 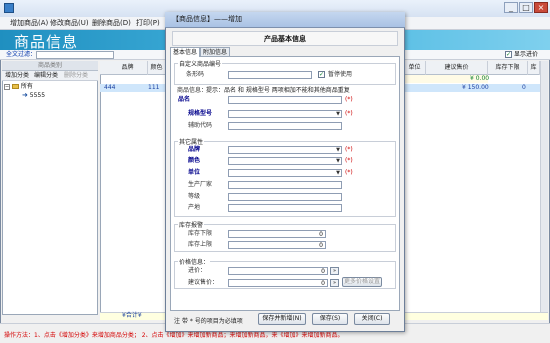 I want to click on menu-edit-product: 修改商品(U), so click(x=69, y=23).